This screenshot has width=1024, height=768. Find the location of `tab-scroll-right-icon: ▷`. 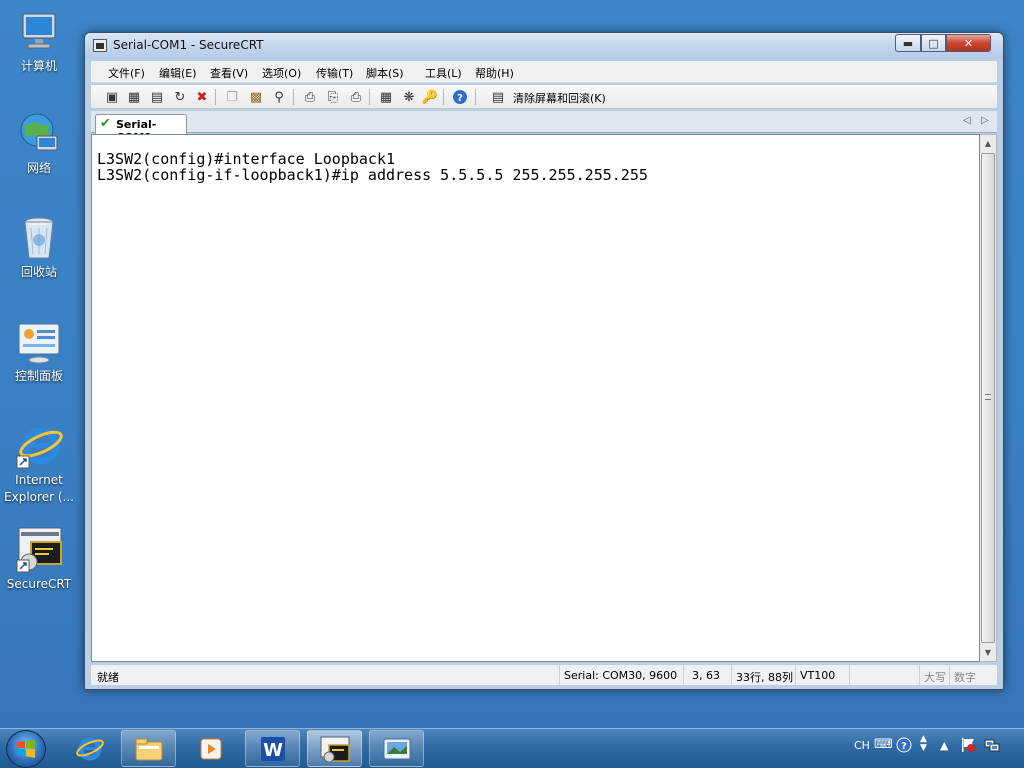

tab-scroll-right-icon: ▷ is located at coordinates (985, 120).